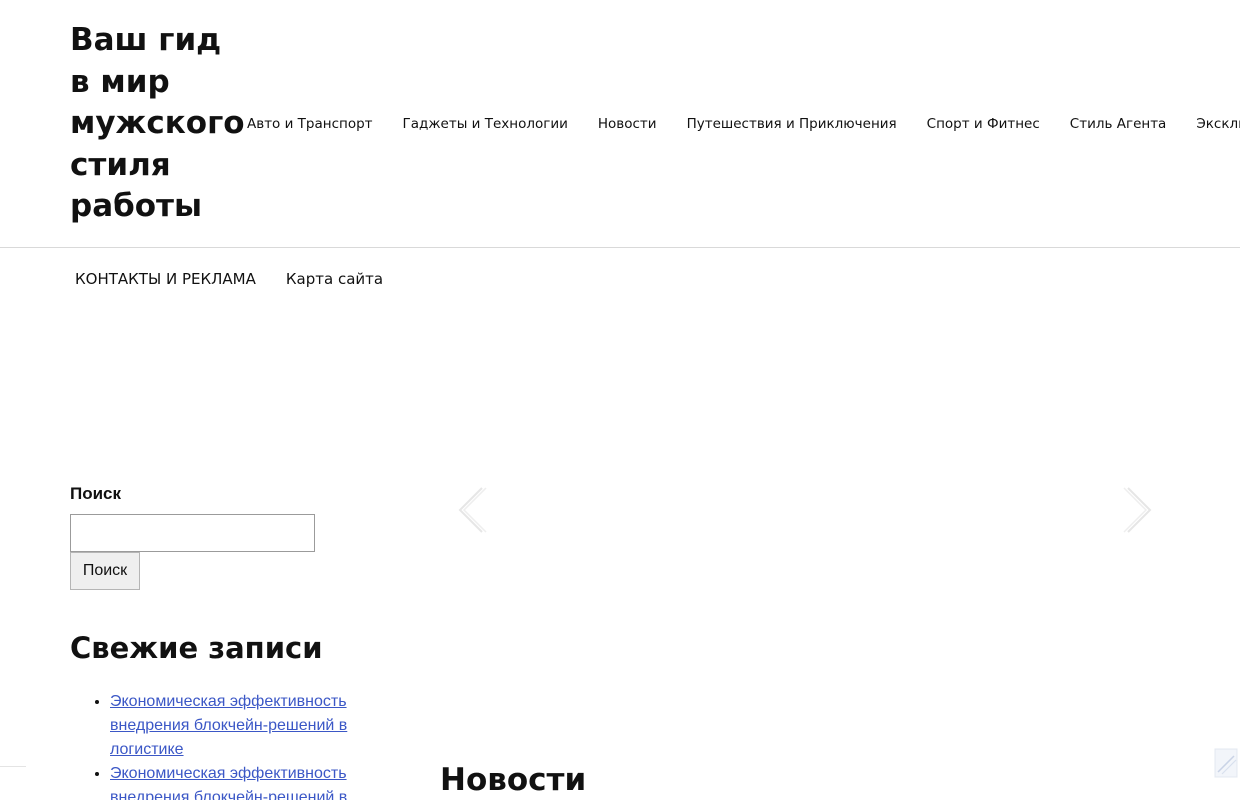 Image resolution: width=1240 pixels, height=800 pixels. I want to click on nav-item-news: Новости, so click(627, 125).